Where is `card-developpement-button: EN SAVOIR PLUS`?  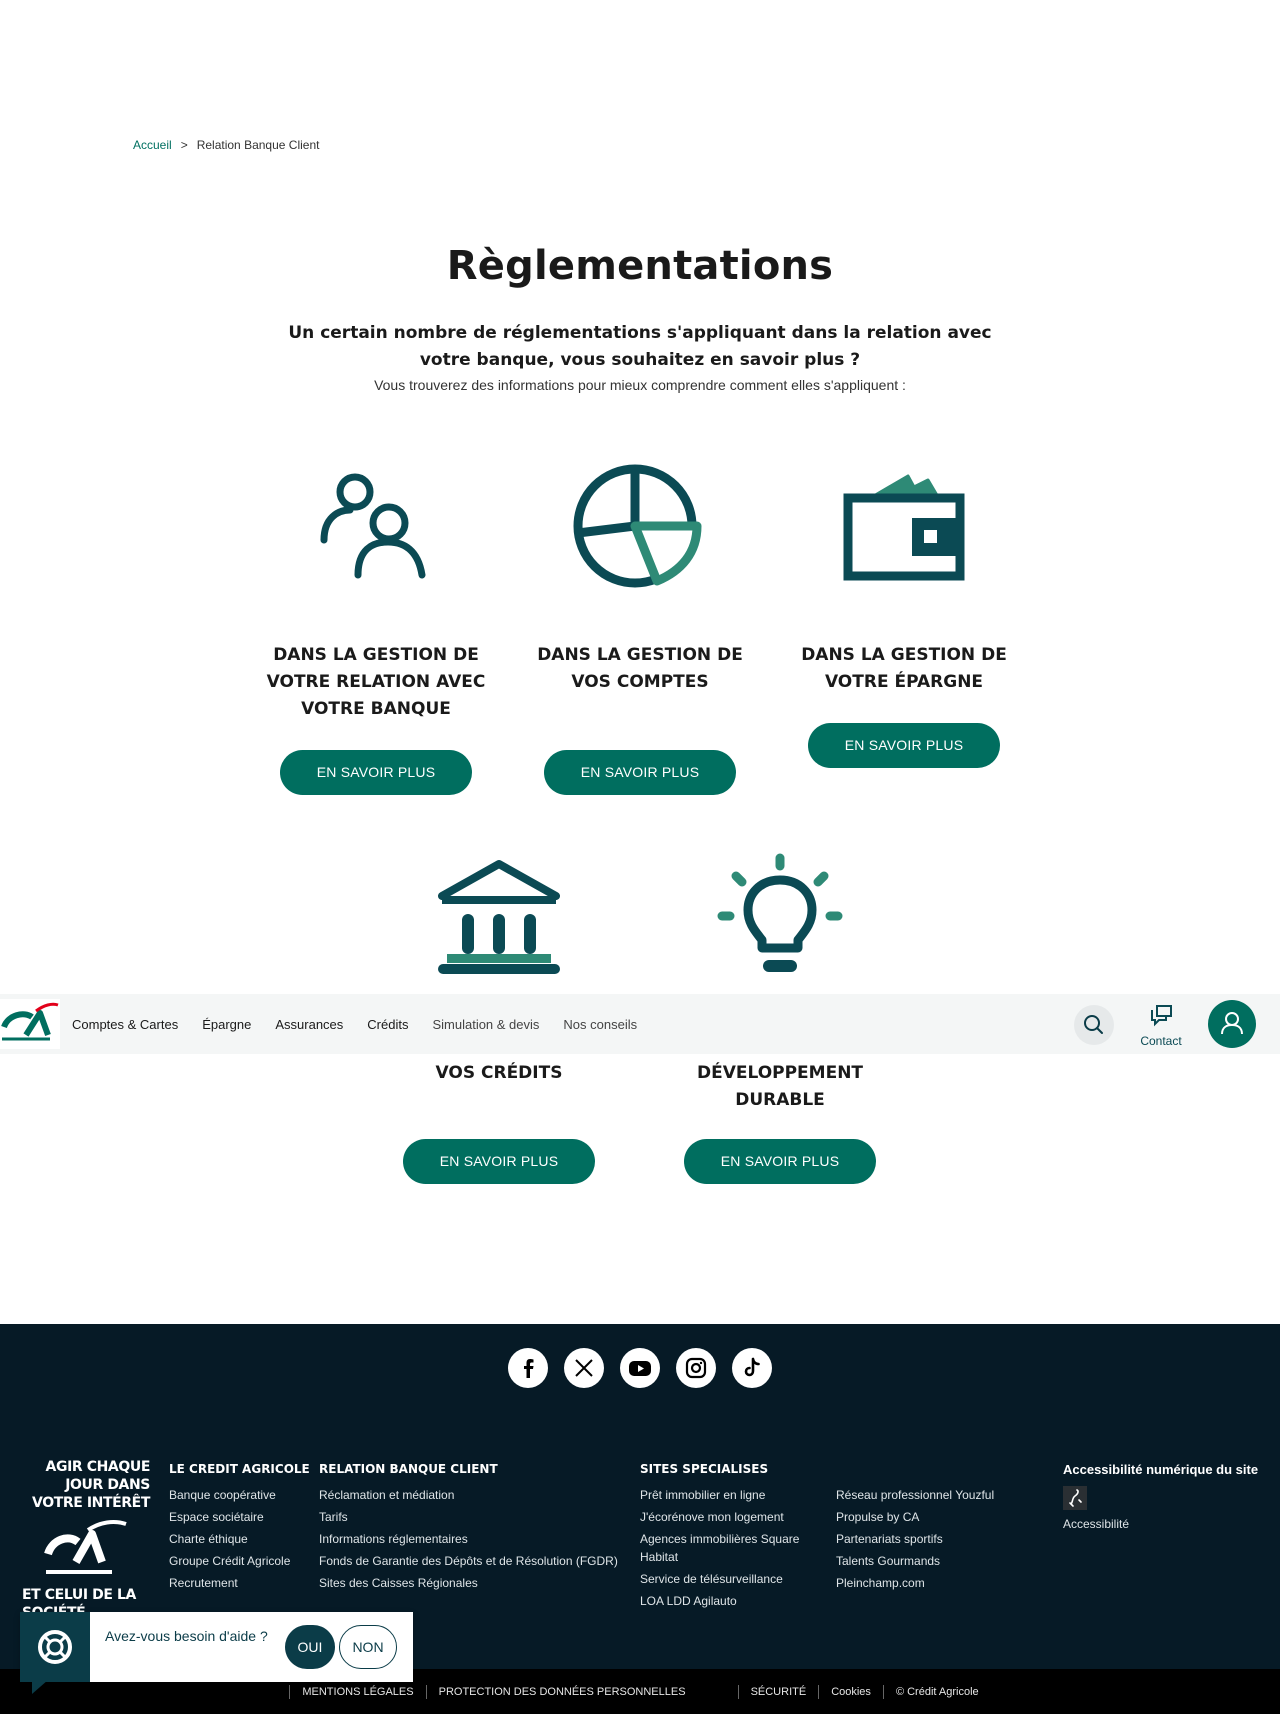
card-developpement-button: EN SAVOIR PLUS is located at coordinates (780, 1161).